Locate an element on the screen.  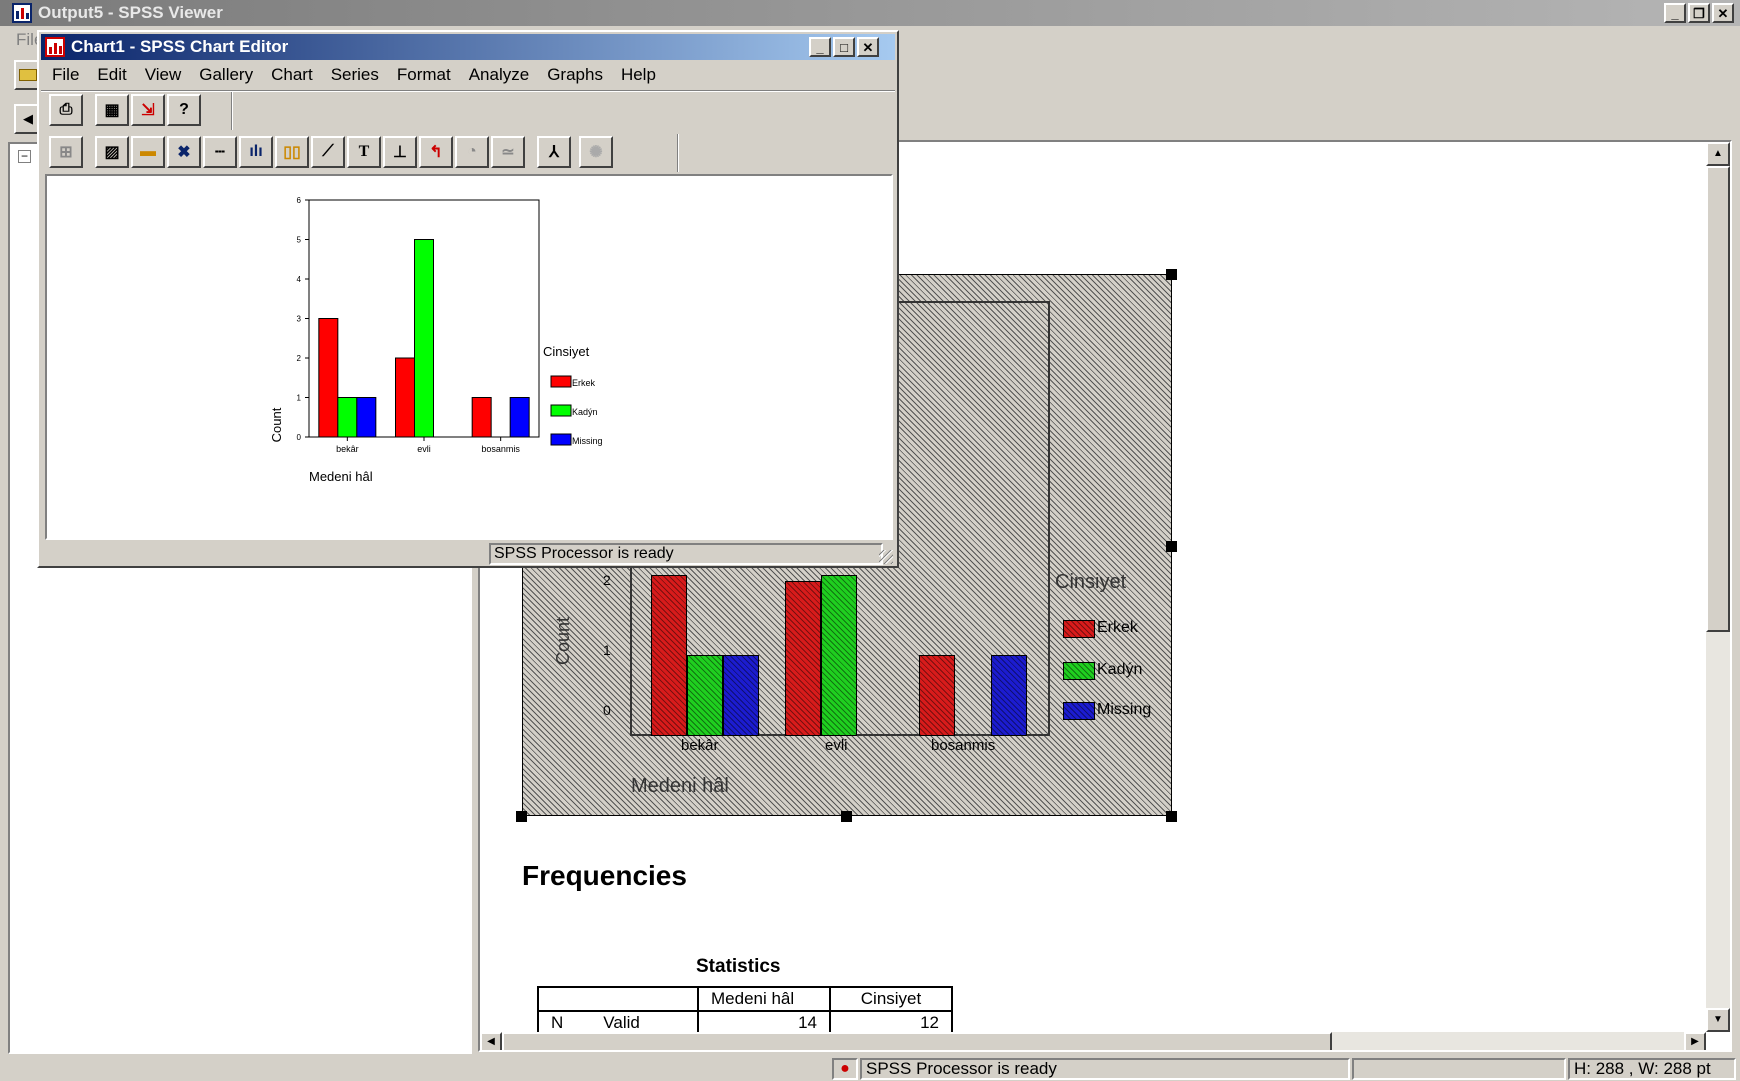
chart-app-icon is located at coordinates (55, 47).